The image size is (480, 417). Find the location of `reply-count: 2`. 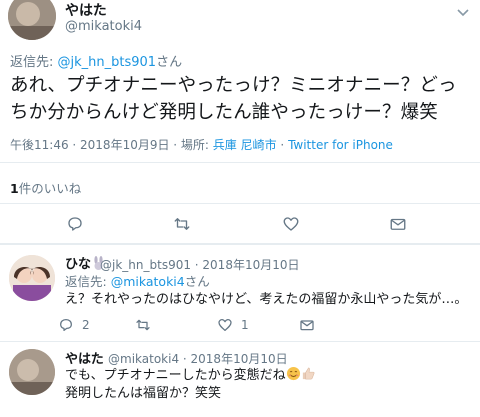

reply-count: 2 is located at coordinates (86, 325).